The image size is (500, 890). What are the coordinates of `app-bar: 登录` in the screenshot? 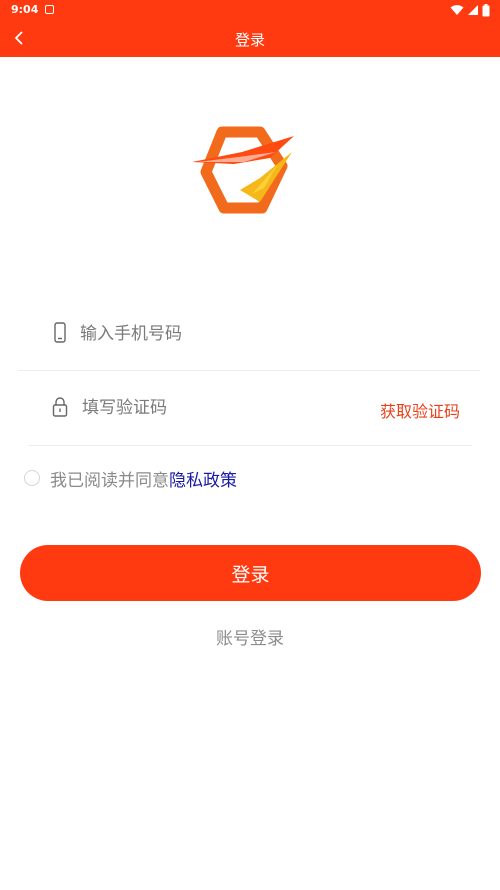 It's located at (250, 38).